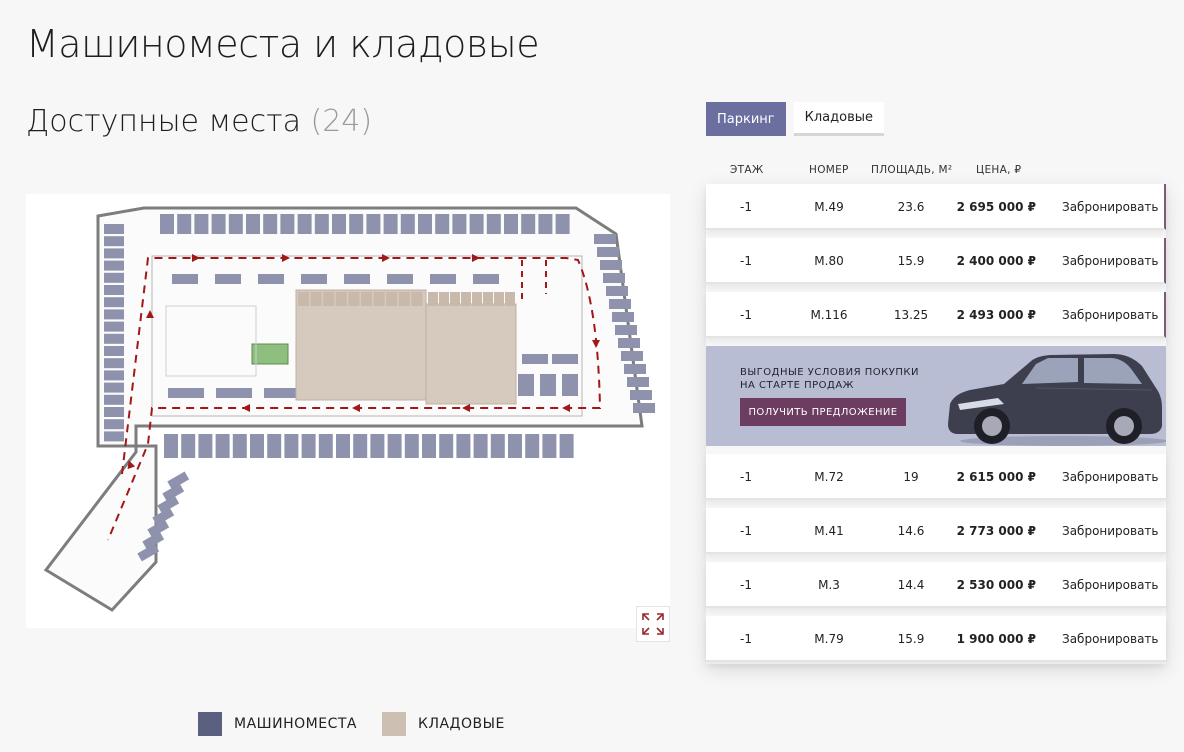 The height and width of the screenshot is (752, 1184). Describe the element at coordinates (461, 724) in the screenshot. I see `legend-storage-label: КЛАДОВЫЕ` at that location.